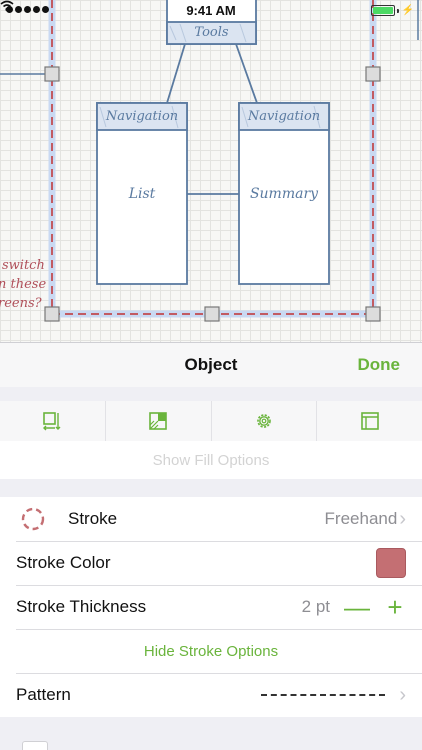 This screenshot has width=422, height=750. Describe the element at coordinates (7, 6) in the screenshot. I see `wifi-icon` at that location.